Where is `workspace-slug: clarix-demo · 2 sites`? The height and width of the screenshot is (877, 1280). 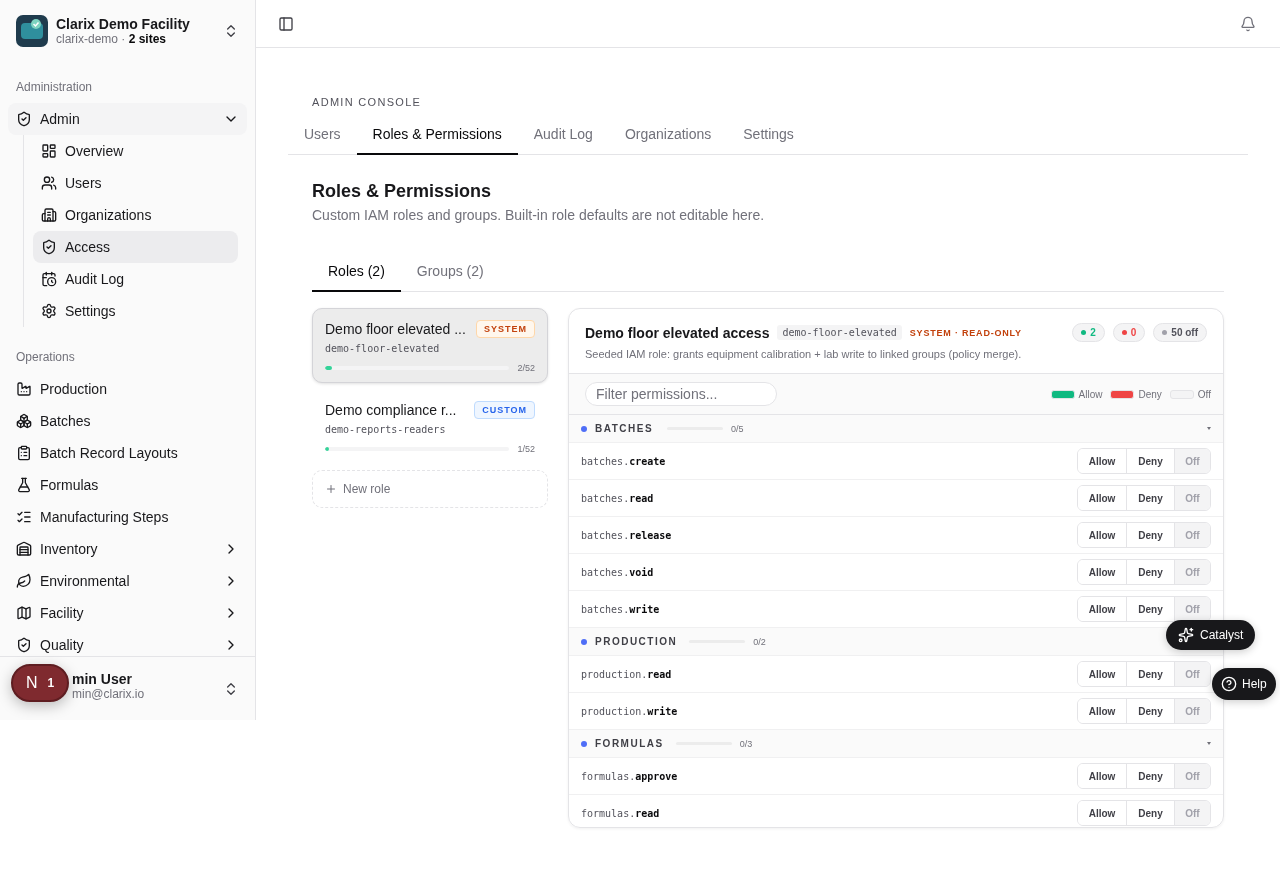
workspace-slug: clarix-demo · 2 sites is located at coordinates (112, 39).